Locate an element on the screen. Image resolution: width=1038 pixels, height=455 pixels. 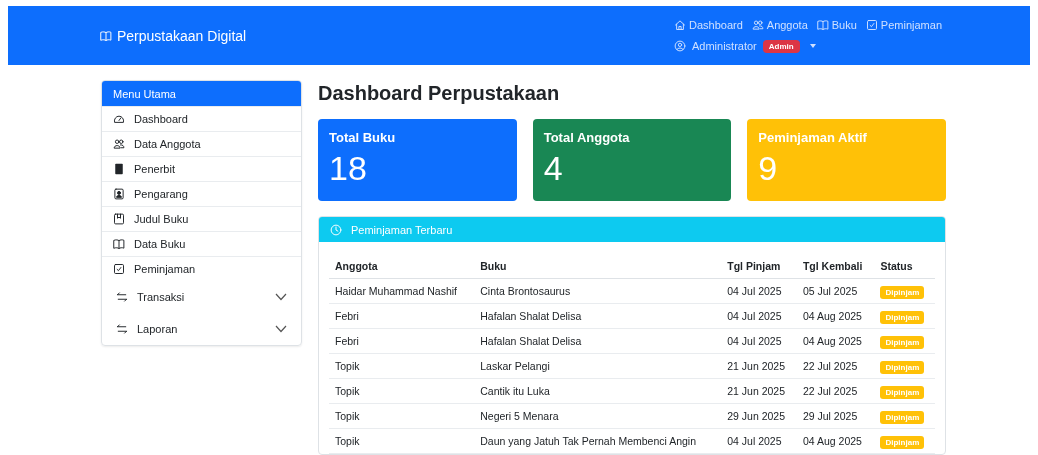
gauge-icon is located at coordinates (119, 119).